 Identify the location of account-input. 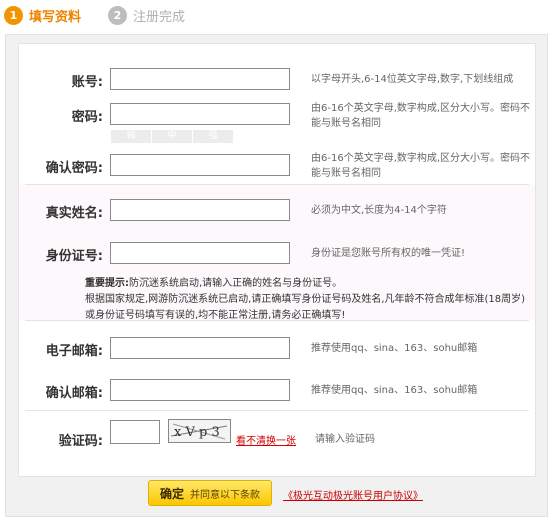
(200, 79).